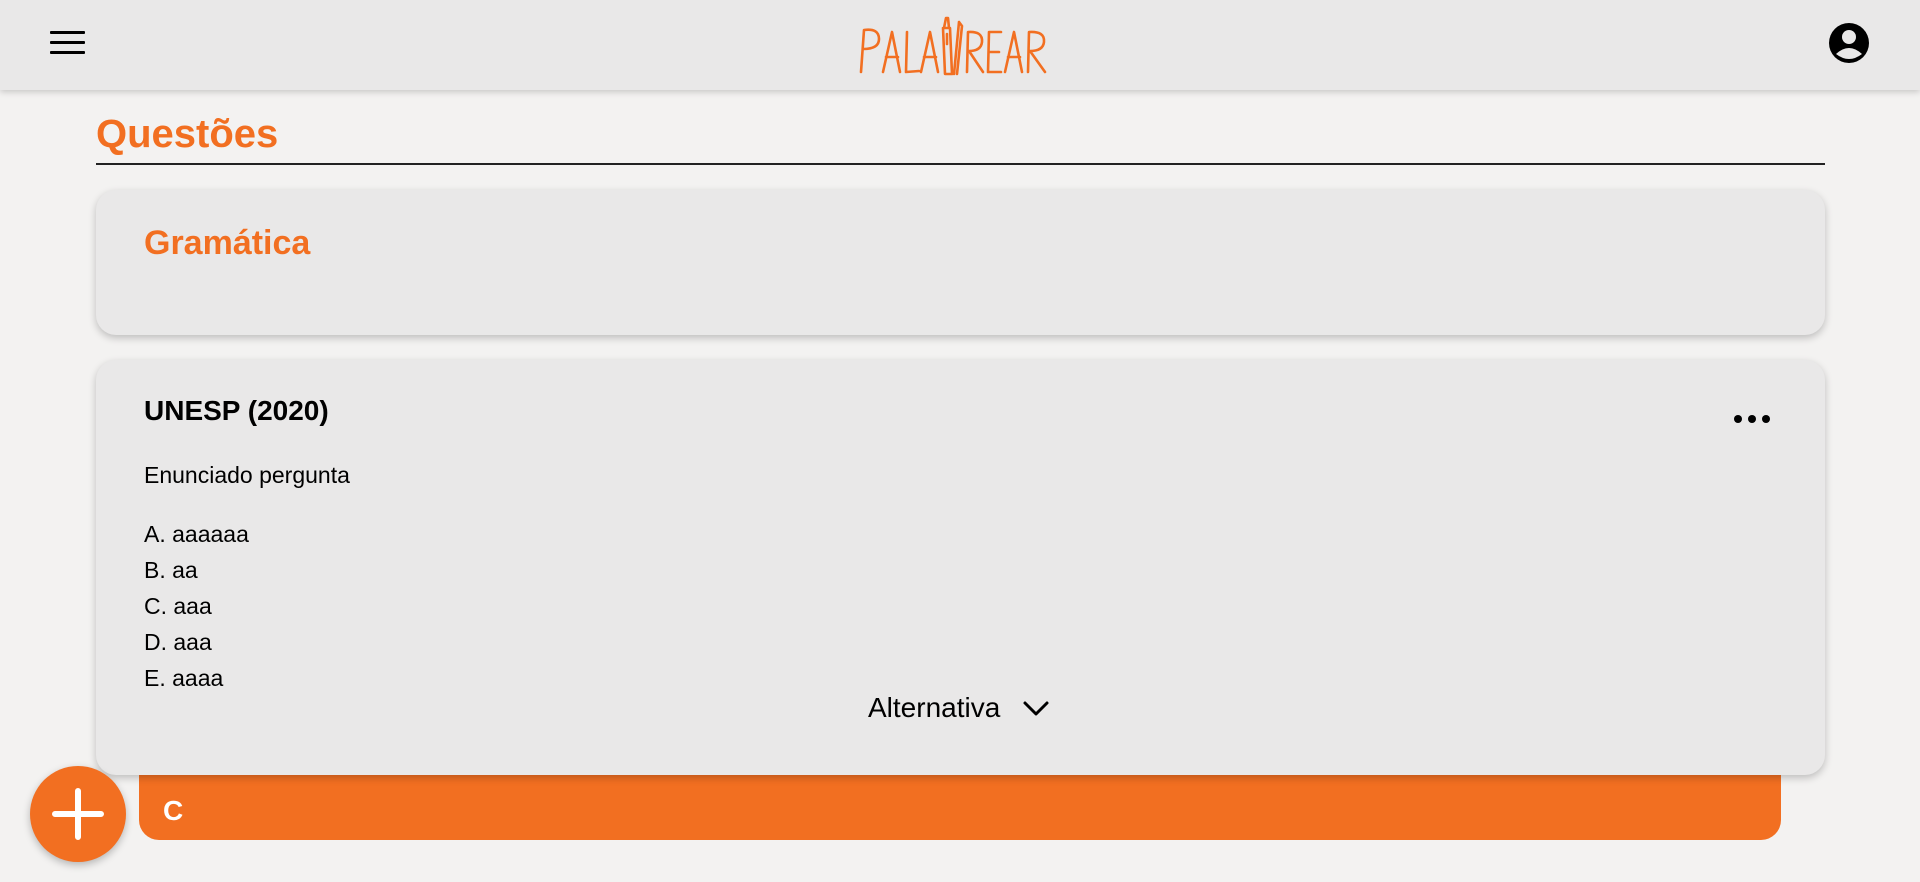 This screenshot has height=882, width=1920. I want to click on page-title: Questões, so click(187, 134).